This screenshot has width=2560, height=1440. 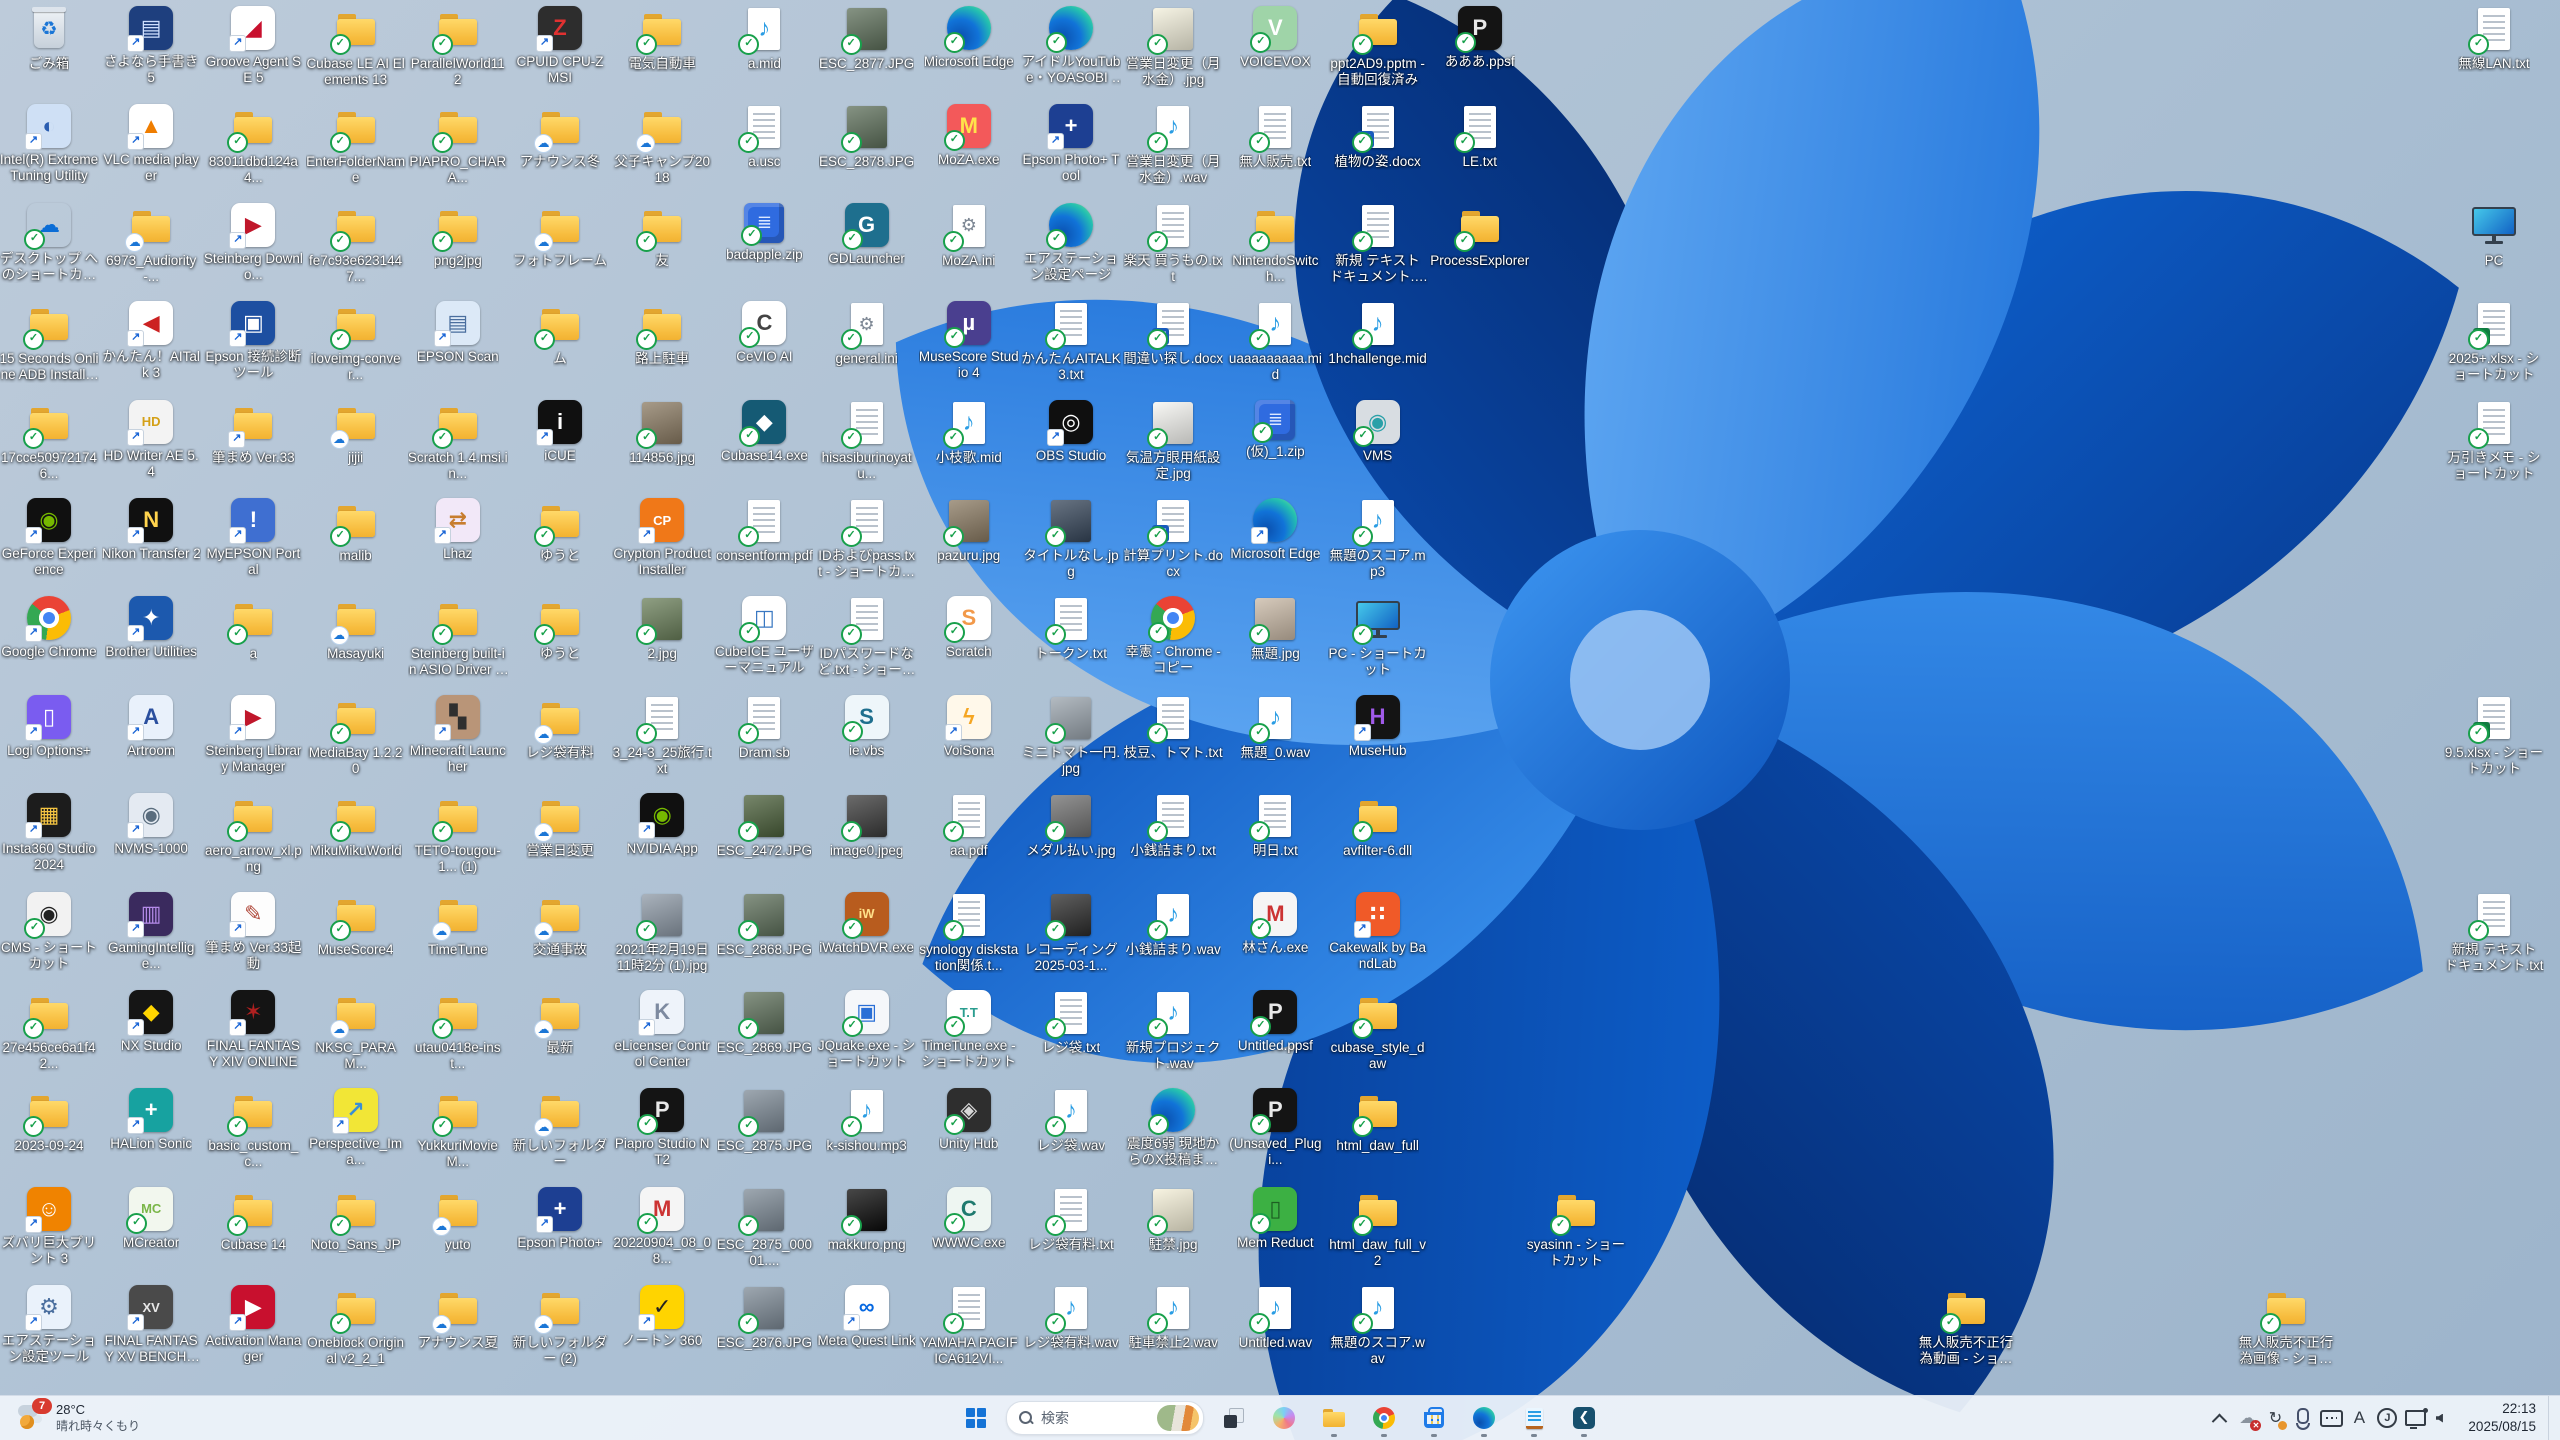 I want to click on desktop-icon: ☁ 新しいフォルダー, so click(x=560, y=1129).